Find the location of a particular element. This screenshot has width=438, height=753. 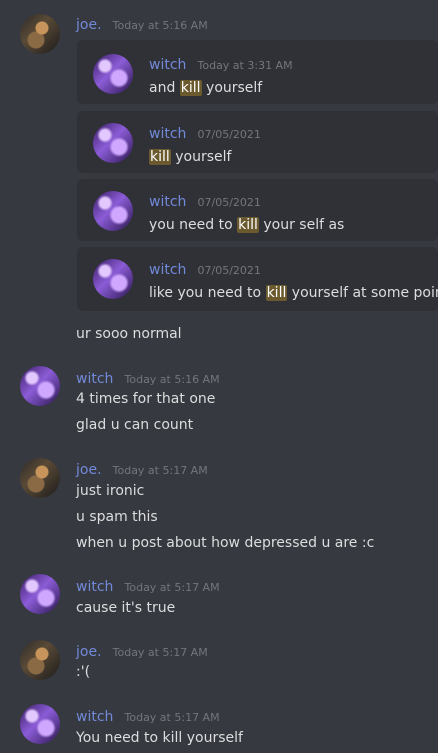

message-text: and kill yourself is located at coordinates (221, 88).